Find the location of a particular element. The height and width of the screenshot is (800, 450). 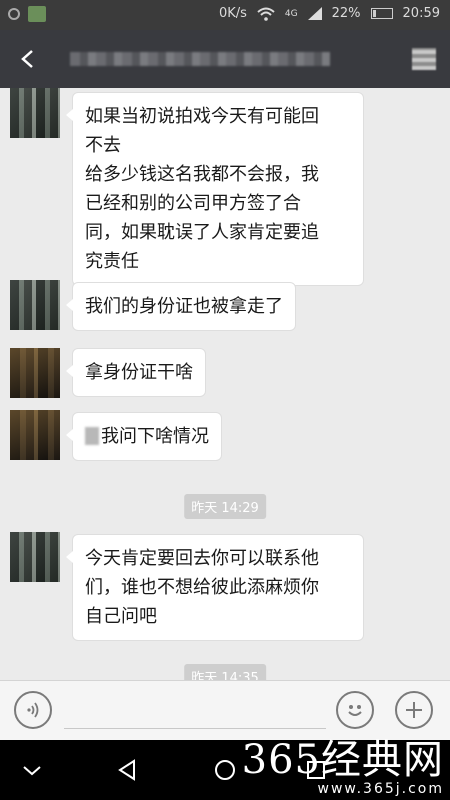

chevron-down-icon is located at coordinates (32, 771).